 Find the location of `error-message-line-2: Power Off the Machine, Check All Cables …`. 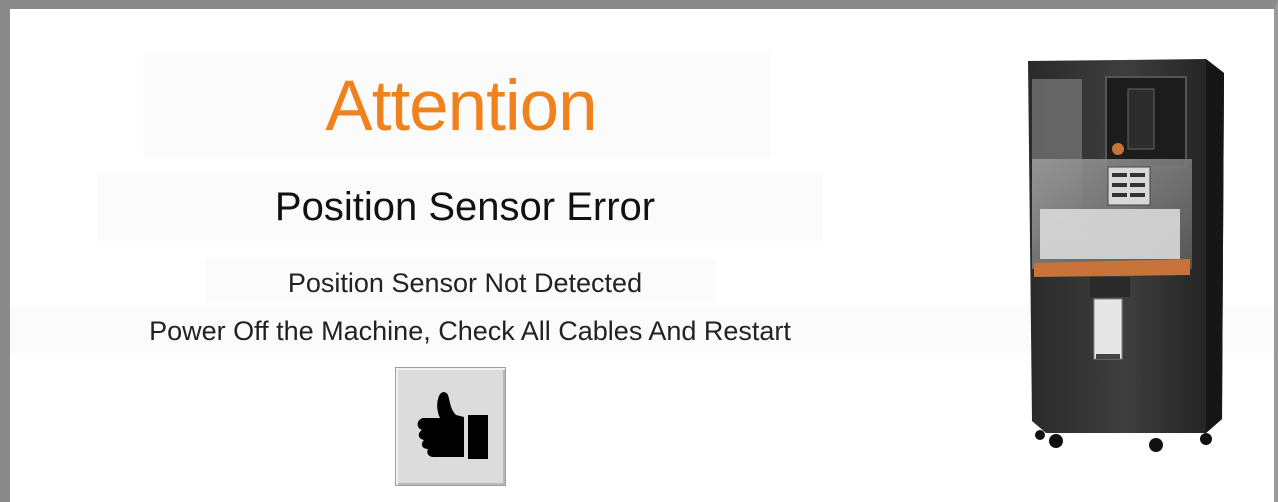

error-message-line-2: Power Off the Machine, Check All Cables … is located at coordinates (470, 331).